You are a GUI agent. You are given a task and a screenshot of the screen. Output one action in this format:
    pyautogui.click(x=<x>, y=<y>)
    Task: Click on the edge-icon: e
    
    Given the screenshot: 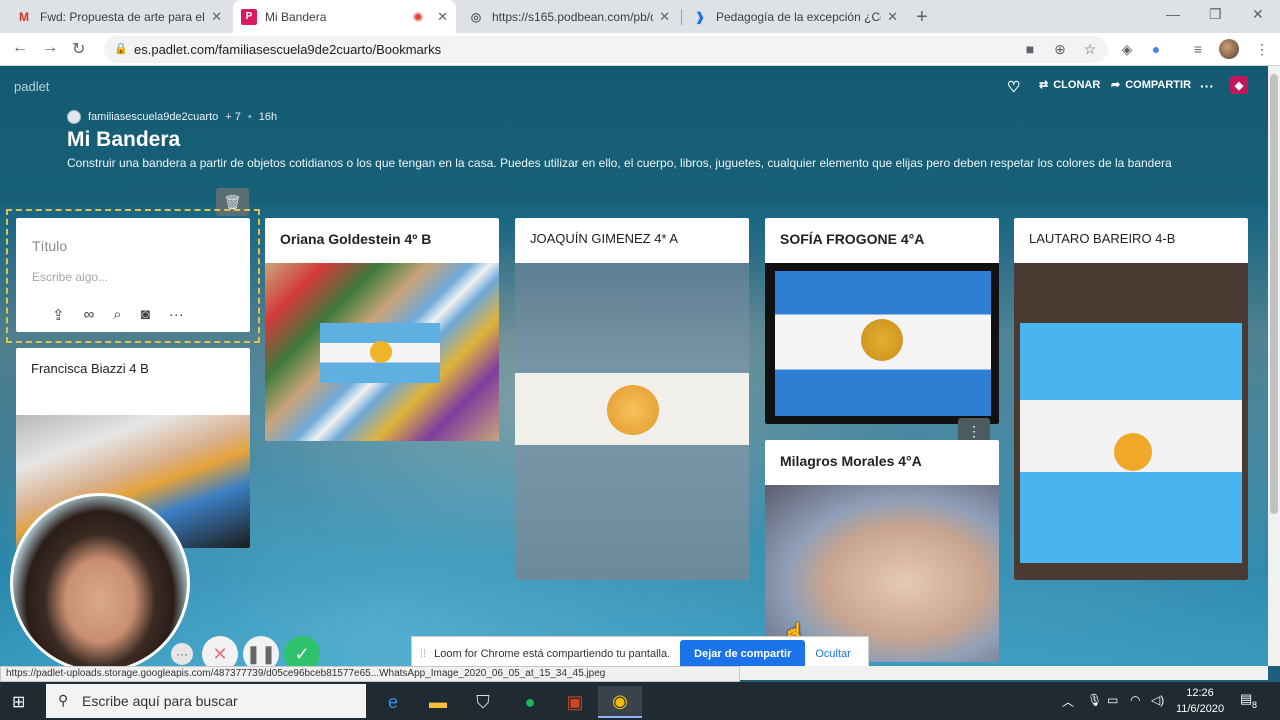 What is the action you would take?
    pyautogui.click(x=393, y=702)
    